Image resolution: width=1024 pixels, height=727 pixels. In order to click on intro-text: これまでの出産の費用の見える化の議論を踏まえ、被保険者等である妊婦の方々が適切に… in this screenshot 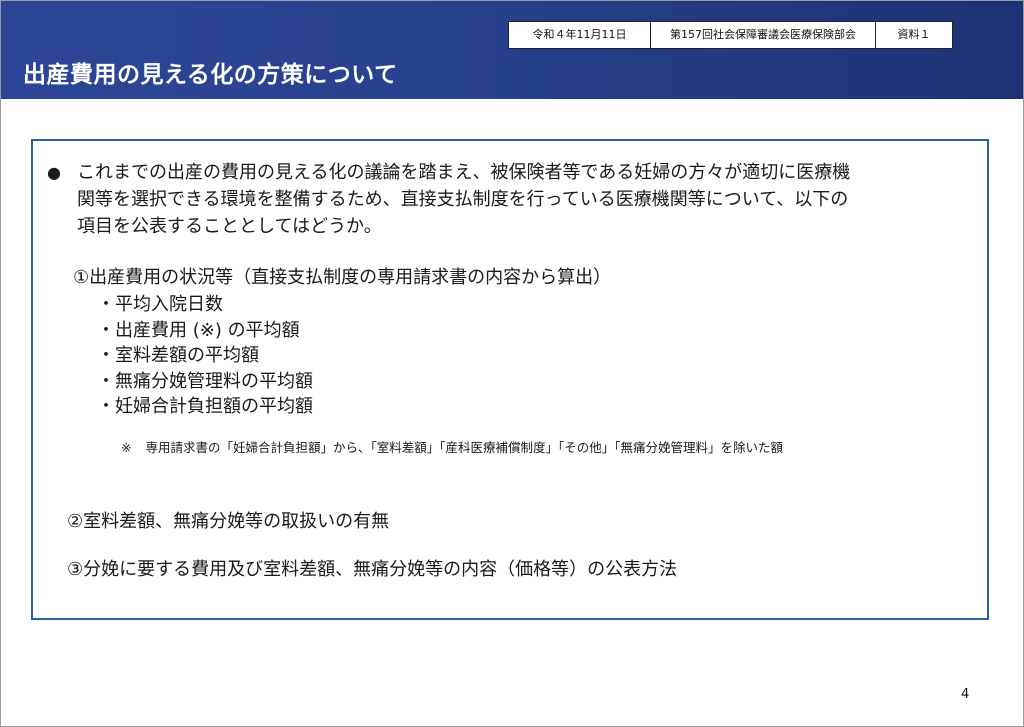, I will do `click(527, 199)`.